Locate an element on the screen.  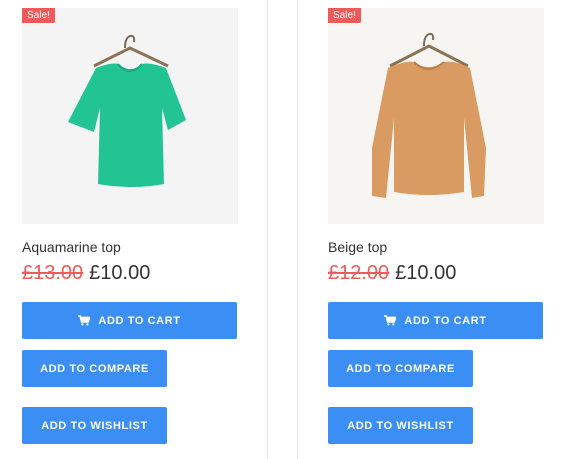
column-divider-left is located at coordinates (267, 229).